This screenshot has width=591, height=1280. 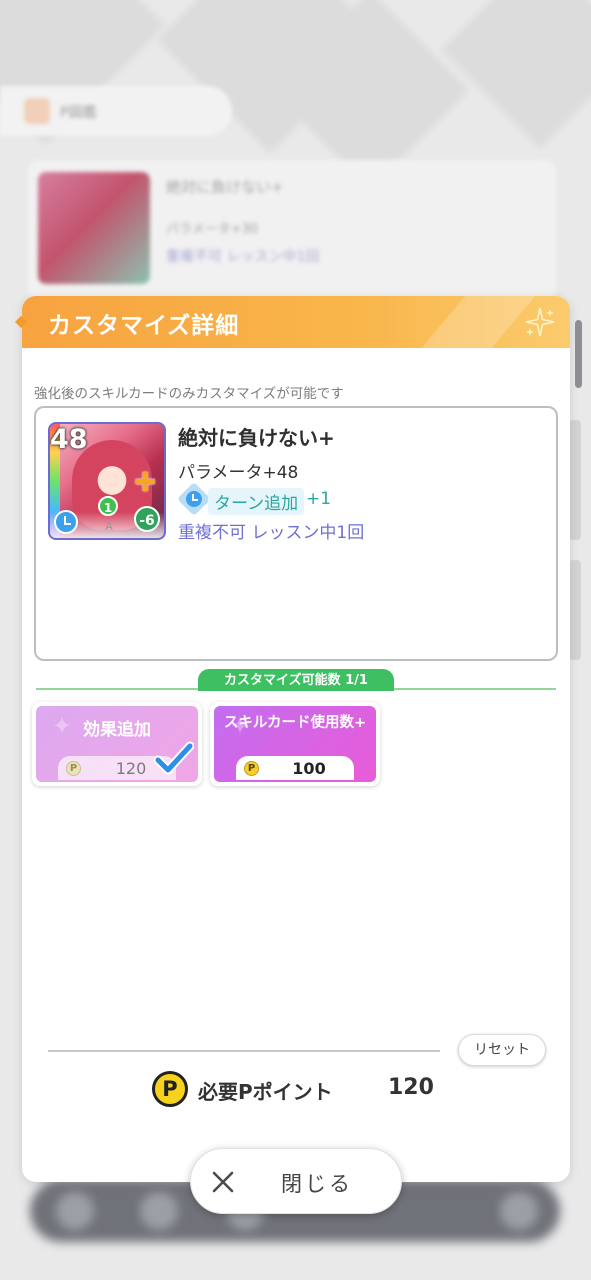 I want to click on required-points-value: 120, so click(x=411, y=1087).